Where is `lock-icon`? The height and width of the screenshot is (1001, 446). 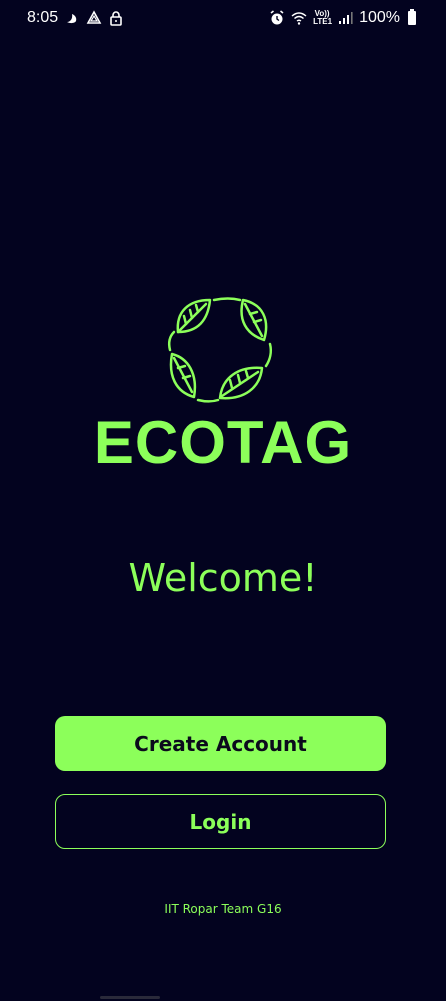 lock-icon is located at coordinates (116, 18).